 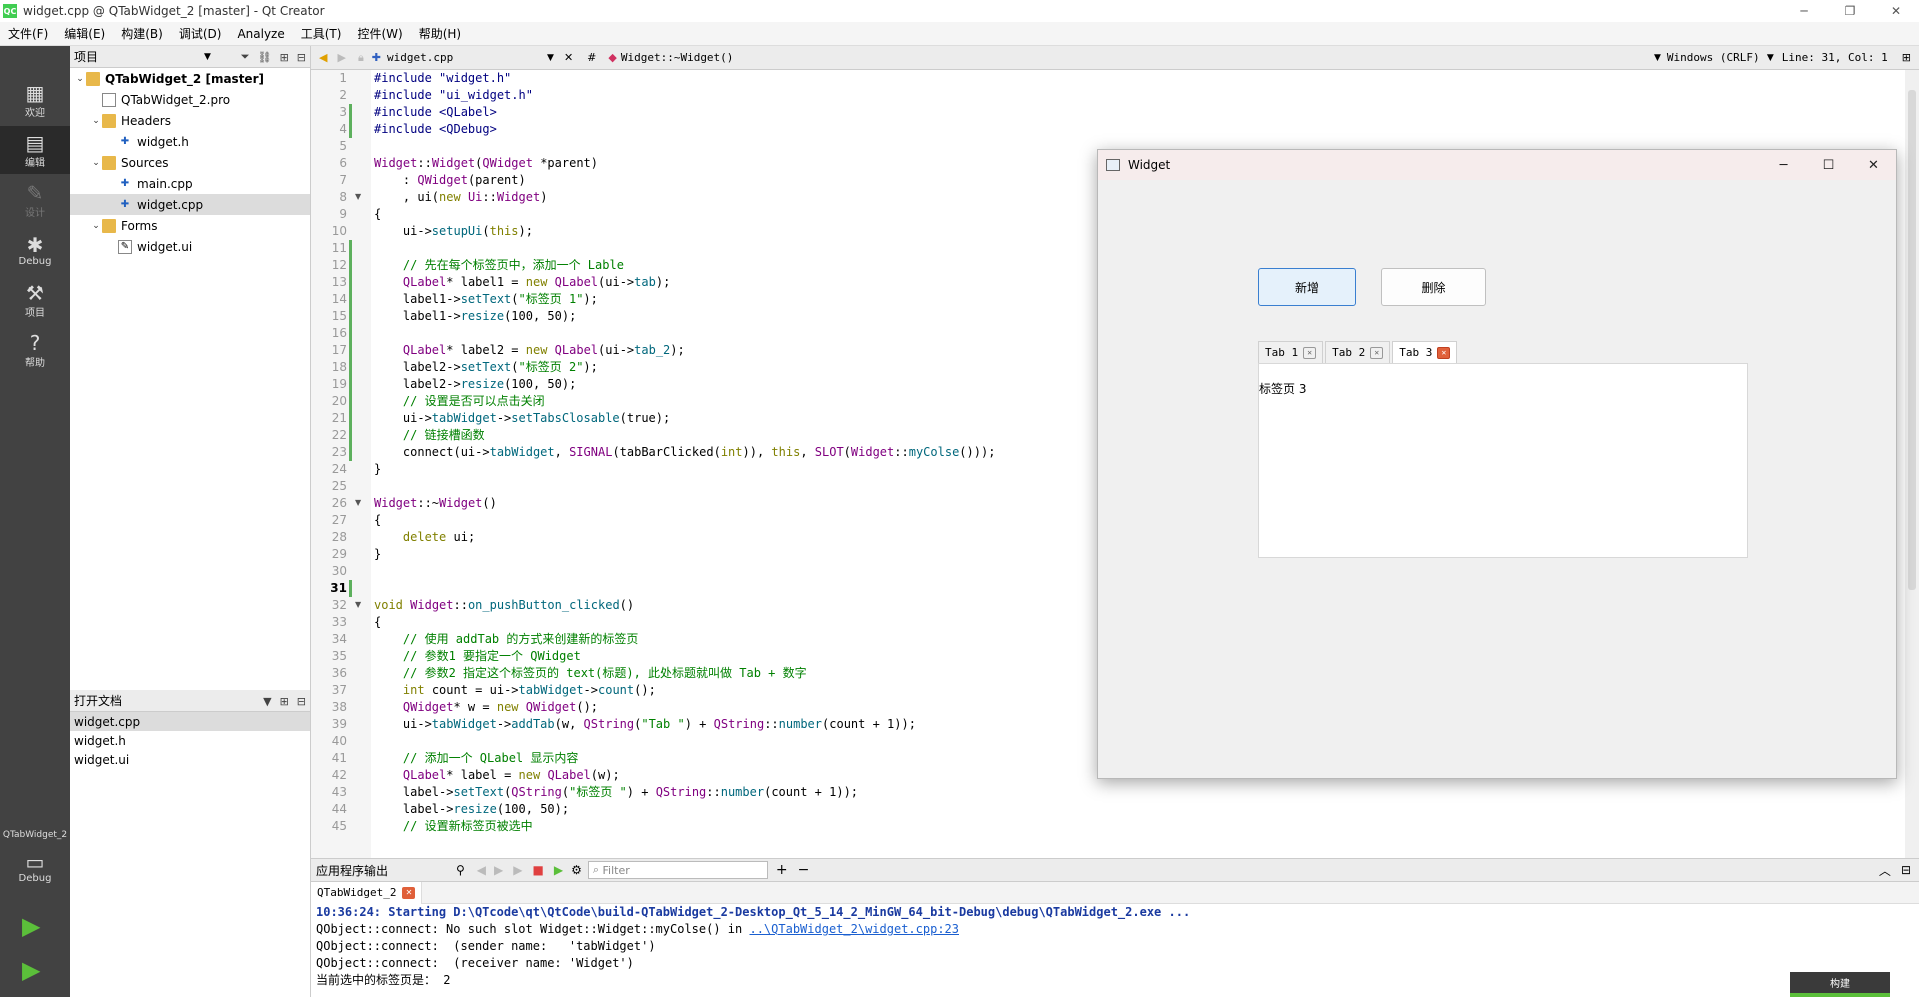 I want to click on code-line: : QWidget(parent), so click(x=450, y=180).